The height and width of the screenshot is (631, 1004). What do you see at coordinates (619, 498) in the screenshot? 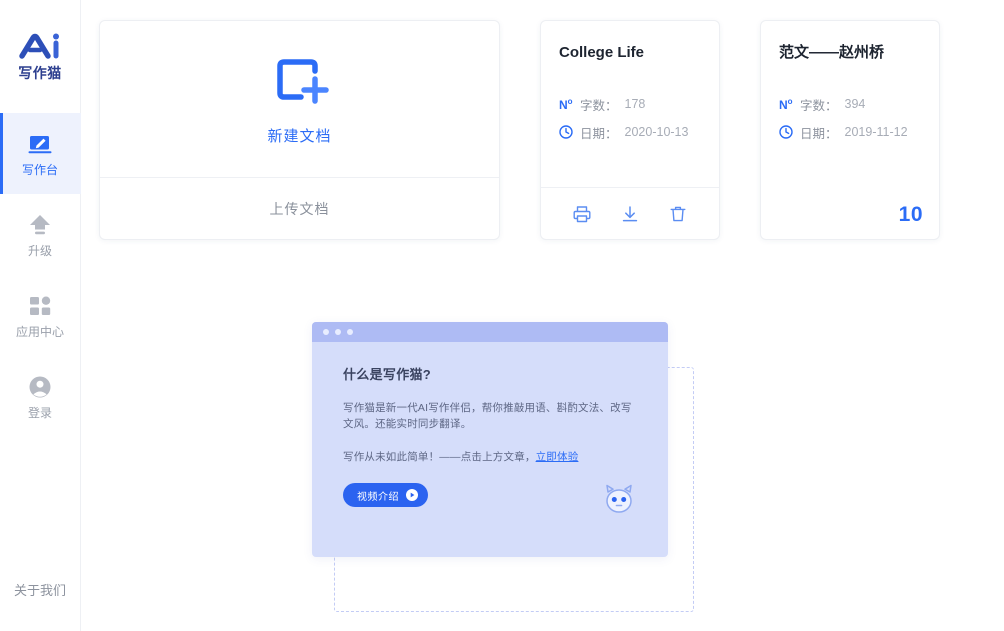
I see `cat-mascot-icon` at bounding box center [619, 498].